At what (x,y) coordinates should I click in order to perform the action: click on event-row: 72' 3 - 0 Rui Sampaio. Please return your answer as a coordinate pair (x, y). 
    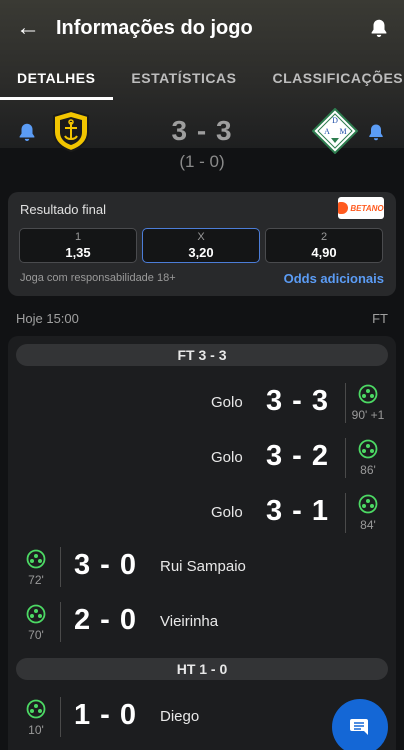
    Looking at the image, I should click on (202, 567).